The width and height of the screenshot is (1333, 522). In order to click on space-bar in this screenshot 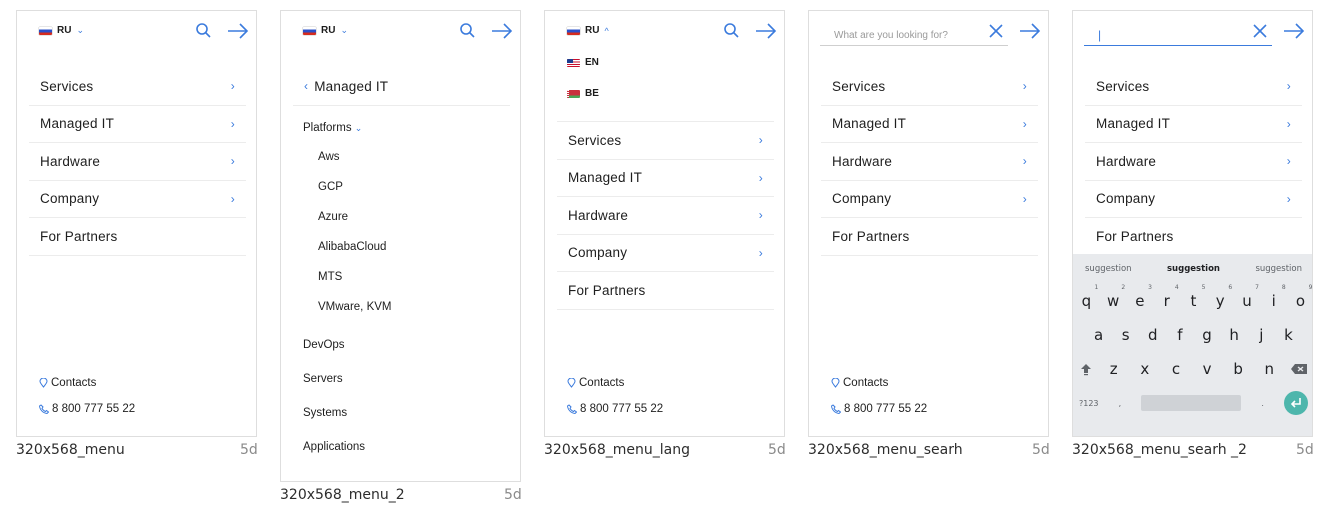, I will do `click(1191, 403)`.